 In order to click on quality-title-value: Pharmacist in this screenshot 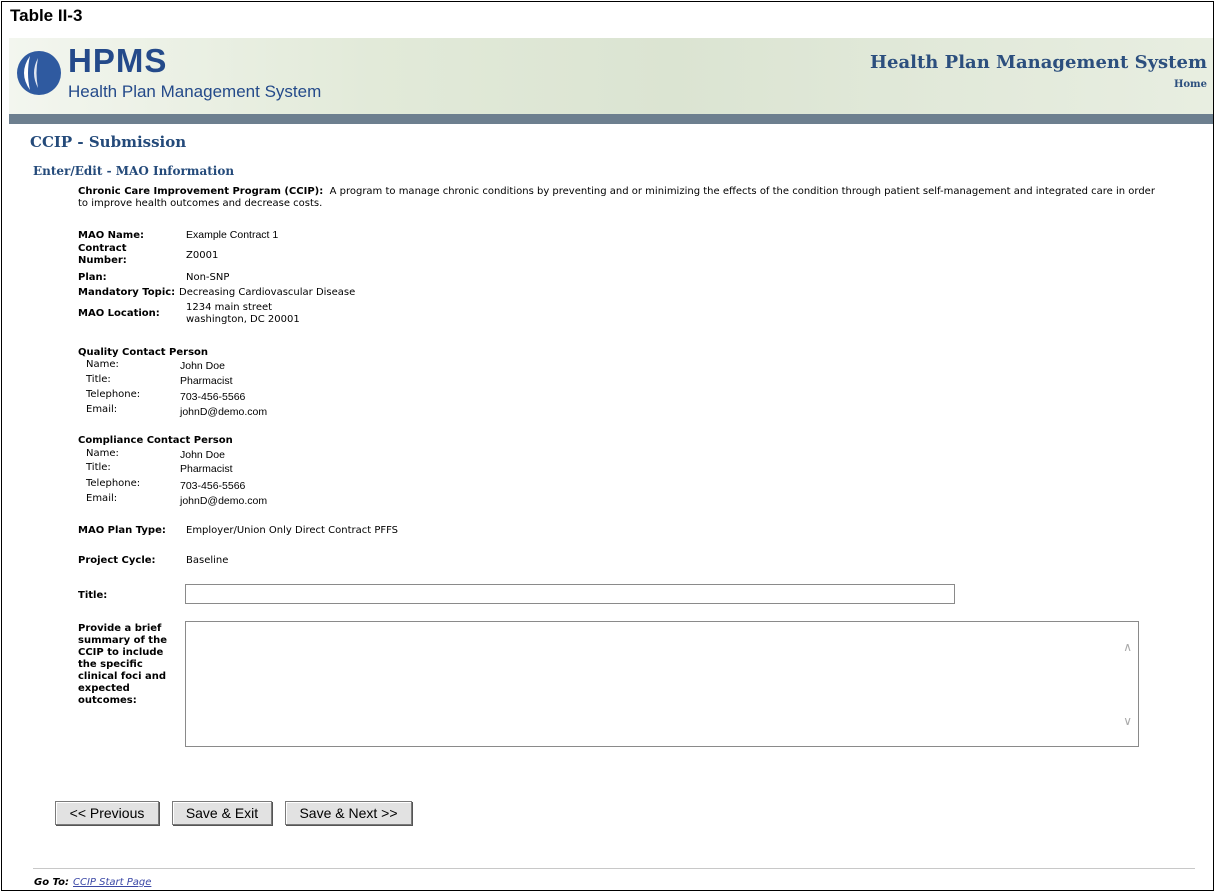, I will do `click(206, 381)`.